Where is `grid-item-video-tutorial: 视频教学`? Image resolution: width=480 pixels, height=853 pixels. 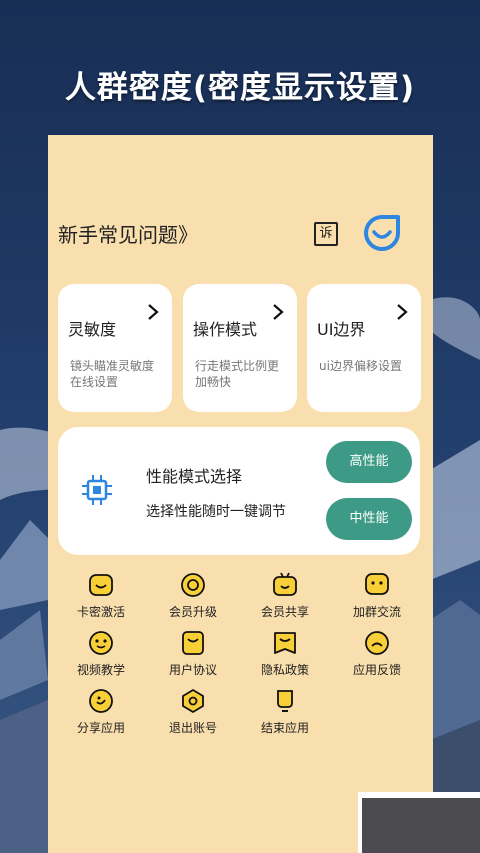 grid-item-video-tutorial: 视频教学 is located at coordinates (101, 653).